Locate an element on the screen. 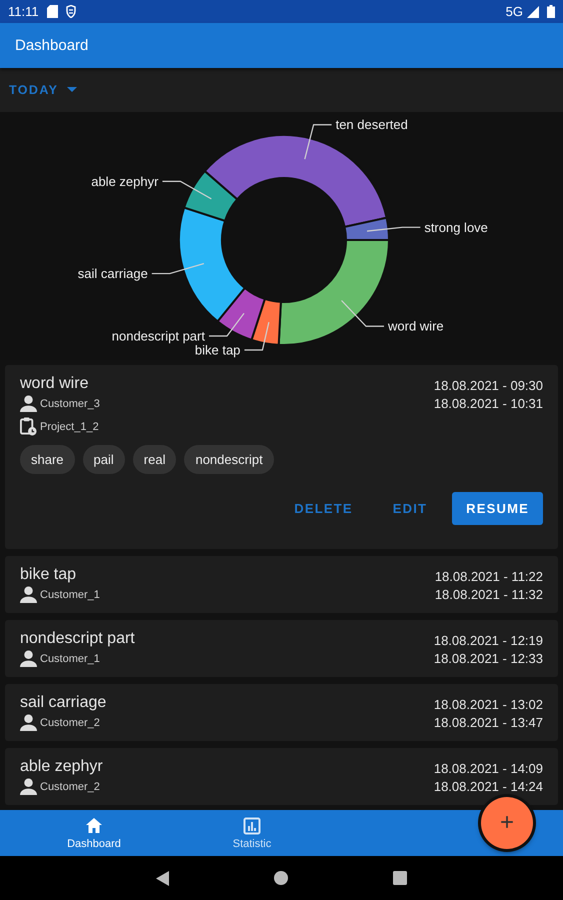 Image resolution: width=563 pixels, height=900 pixels. battery-icon is located at coordinates (551, 11).